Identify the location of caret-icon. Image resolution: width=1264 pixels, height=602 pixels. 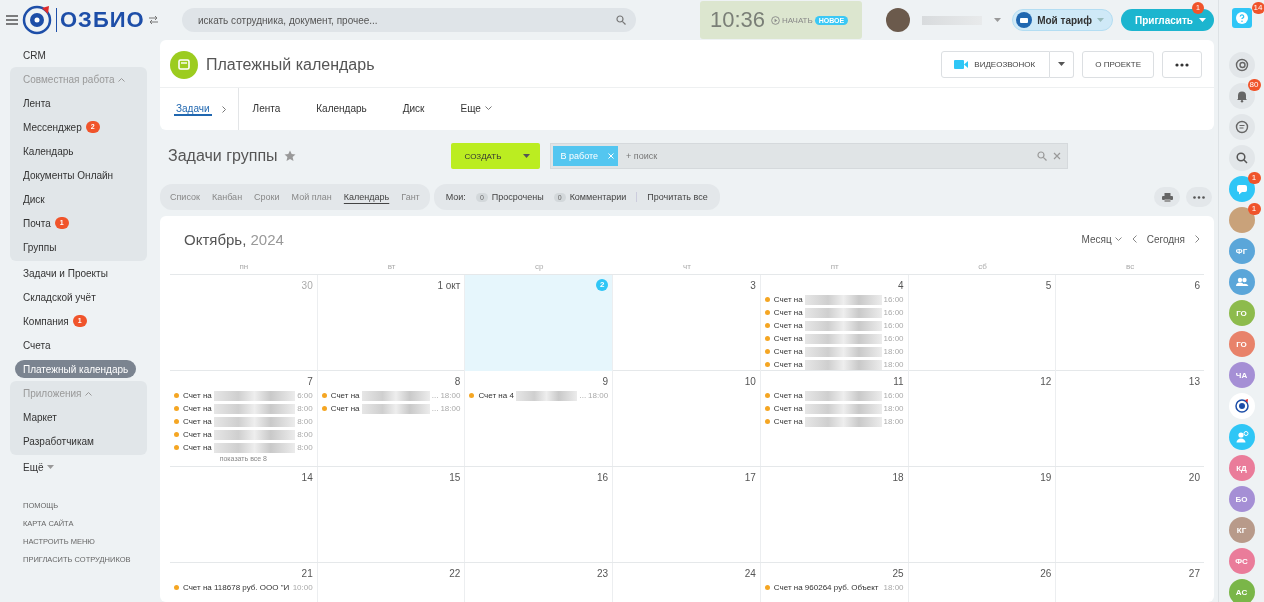
(1062, 64).